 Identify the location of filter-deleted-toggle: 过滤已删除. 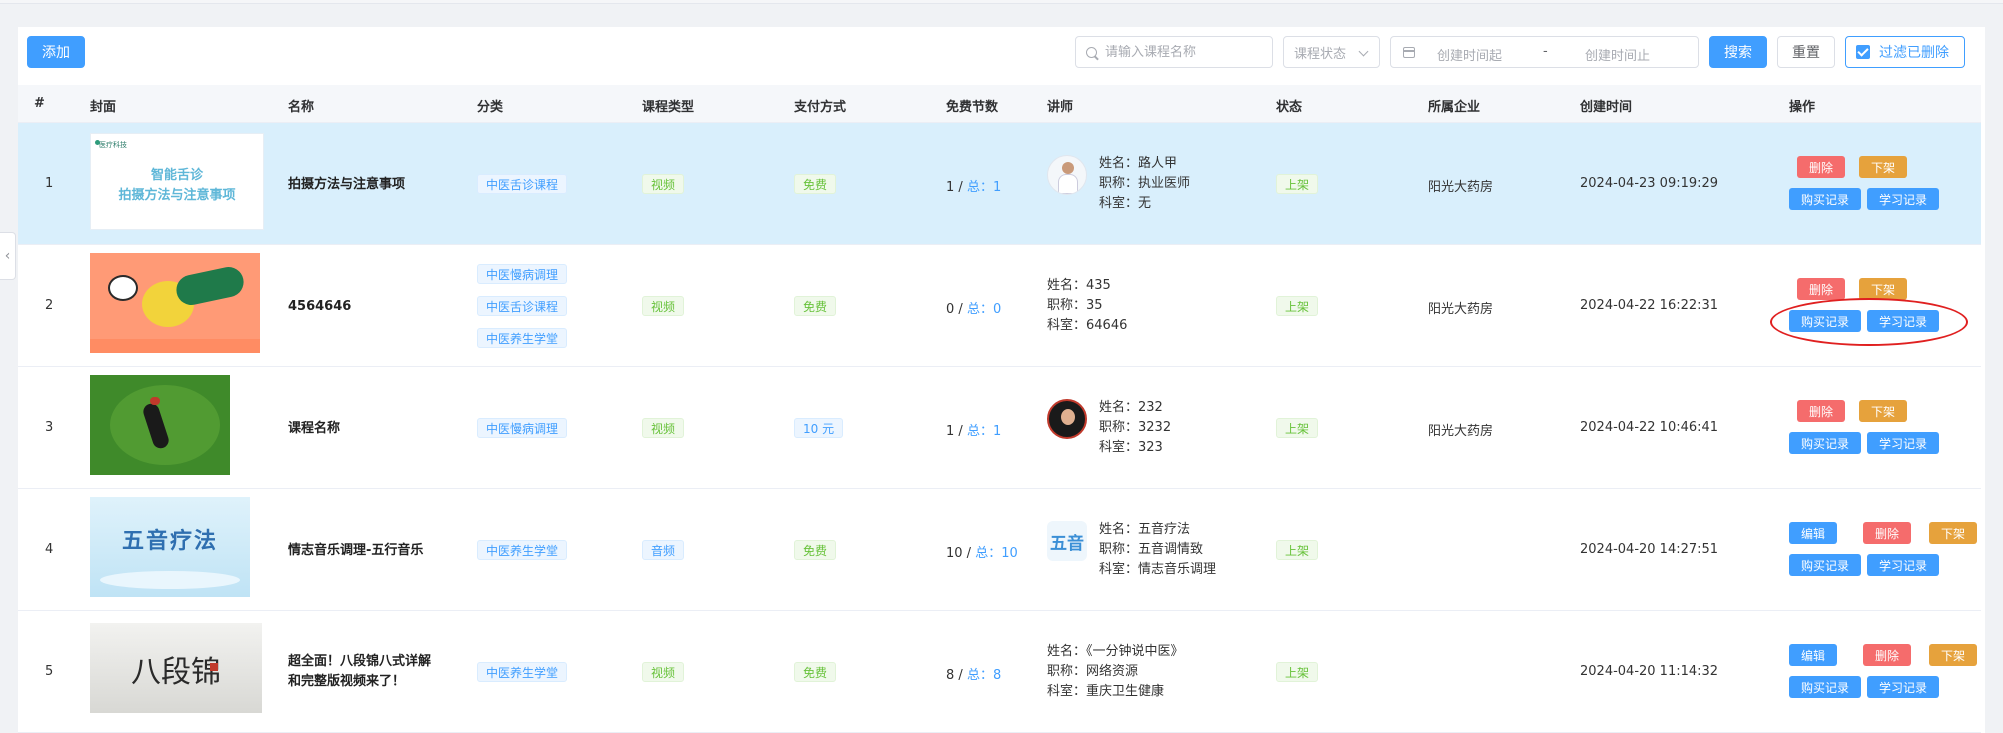
(1905, 52).